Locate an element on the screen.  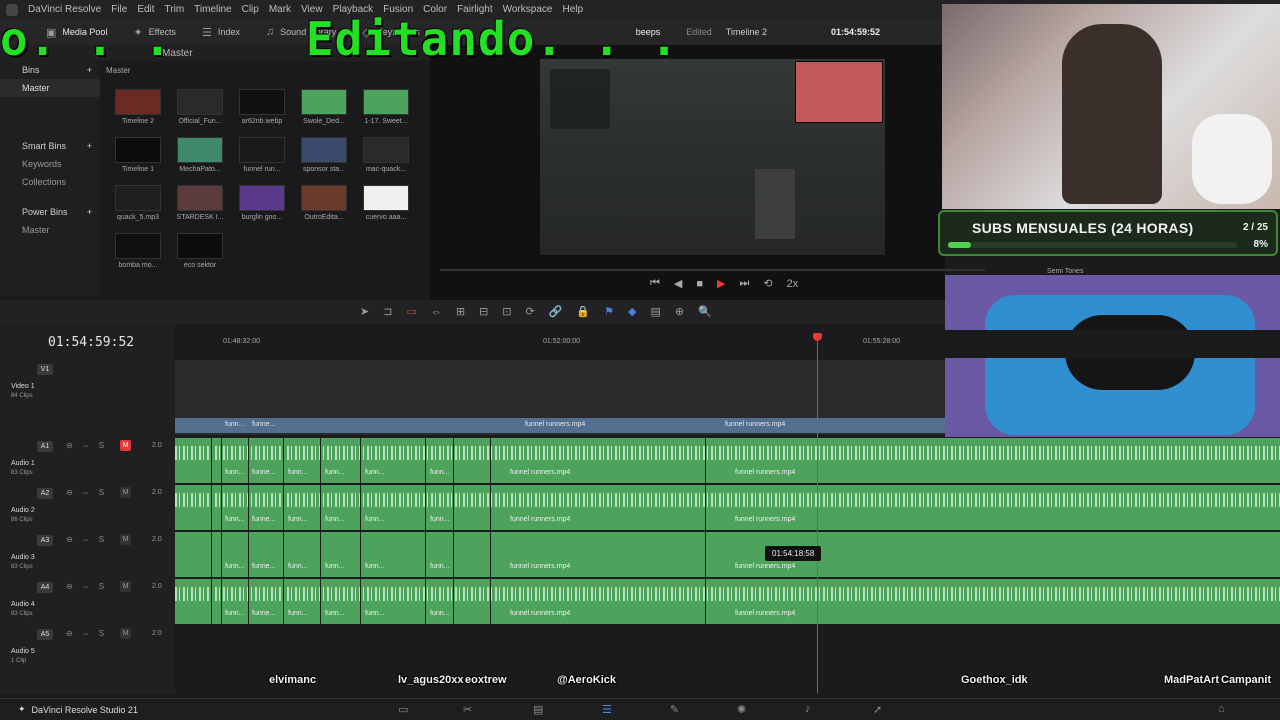
subs-percent: 8% is located at coordinates (1260, 244).